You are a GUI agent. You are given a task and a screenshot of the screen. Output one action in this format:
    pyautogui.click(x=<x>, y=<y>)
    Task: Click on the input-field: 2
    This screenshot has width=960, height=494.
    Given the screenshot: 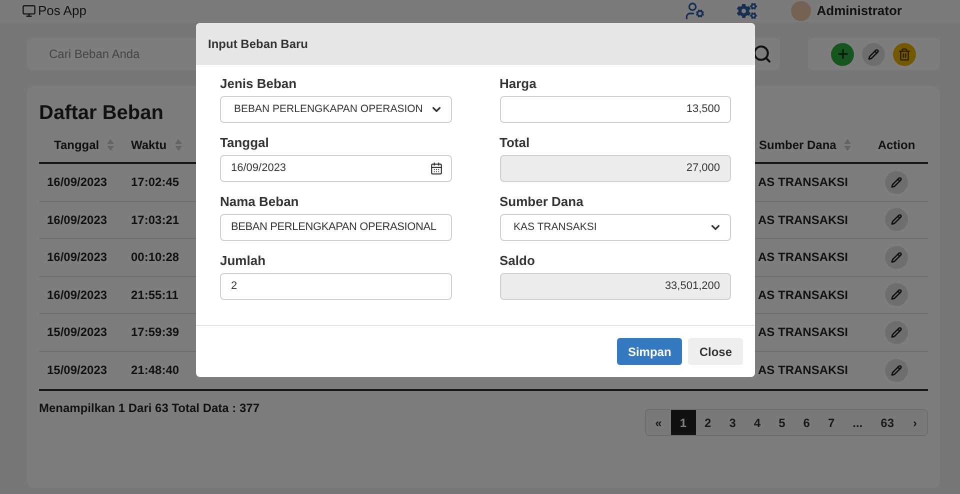 What is the action you would take?
    pyautogui.click(x=336, y=286)
    